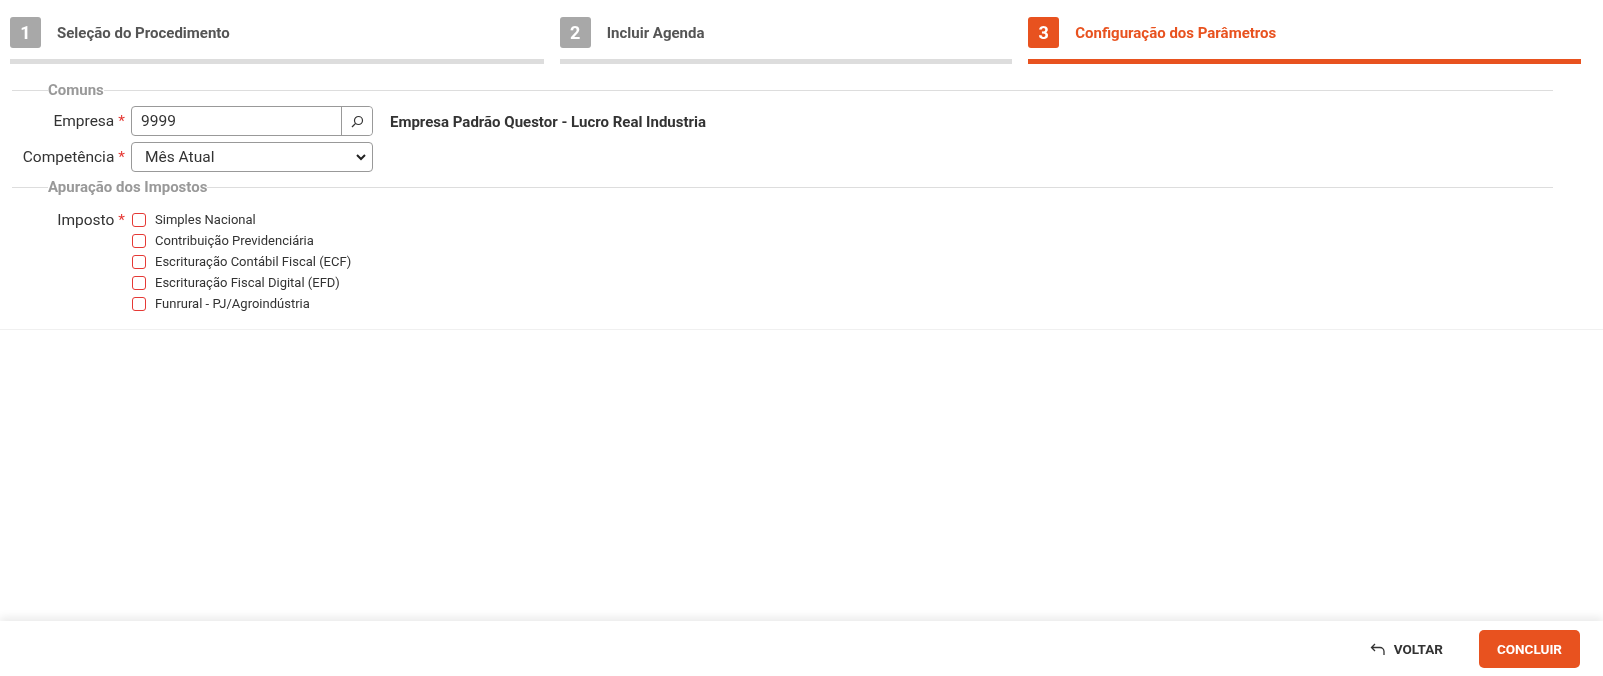 This screenshot has width=1603, height=676. What do you see at coordinates (277, 40) in the screenshot?
I see `step-tab: 1 Seleção do Procedimento` at bounding box center [277, 40].